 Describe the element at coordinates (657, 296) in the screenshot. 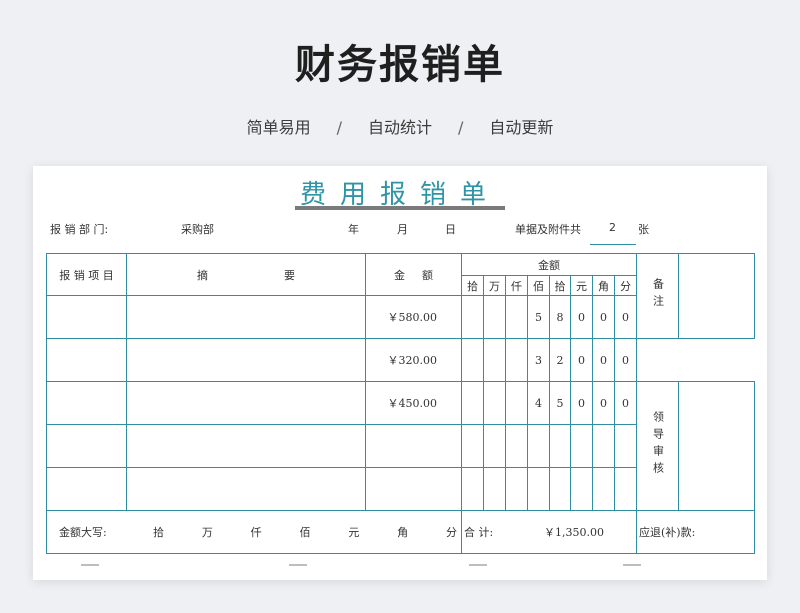

I see `remark-label: 备注` at that location.